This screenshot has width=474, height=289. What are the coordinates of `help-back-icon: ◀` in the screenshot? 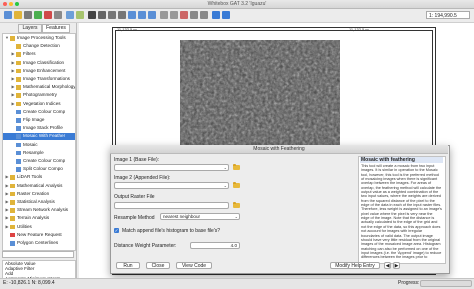 It's located at (387, 265).